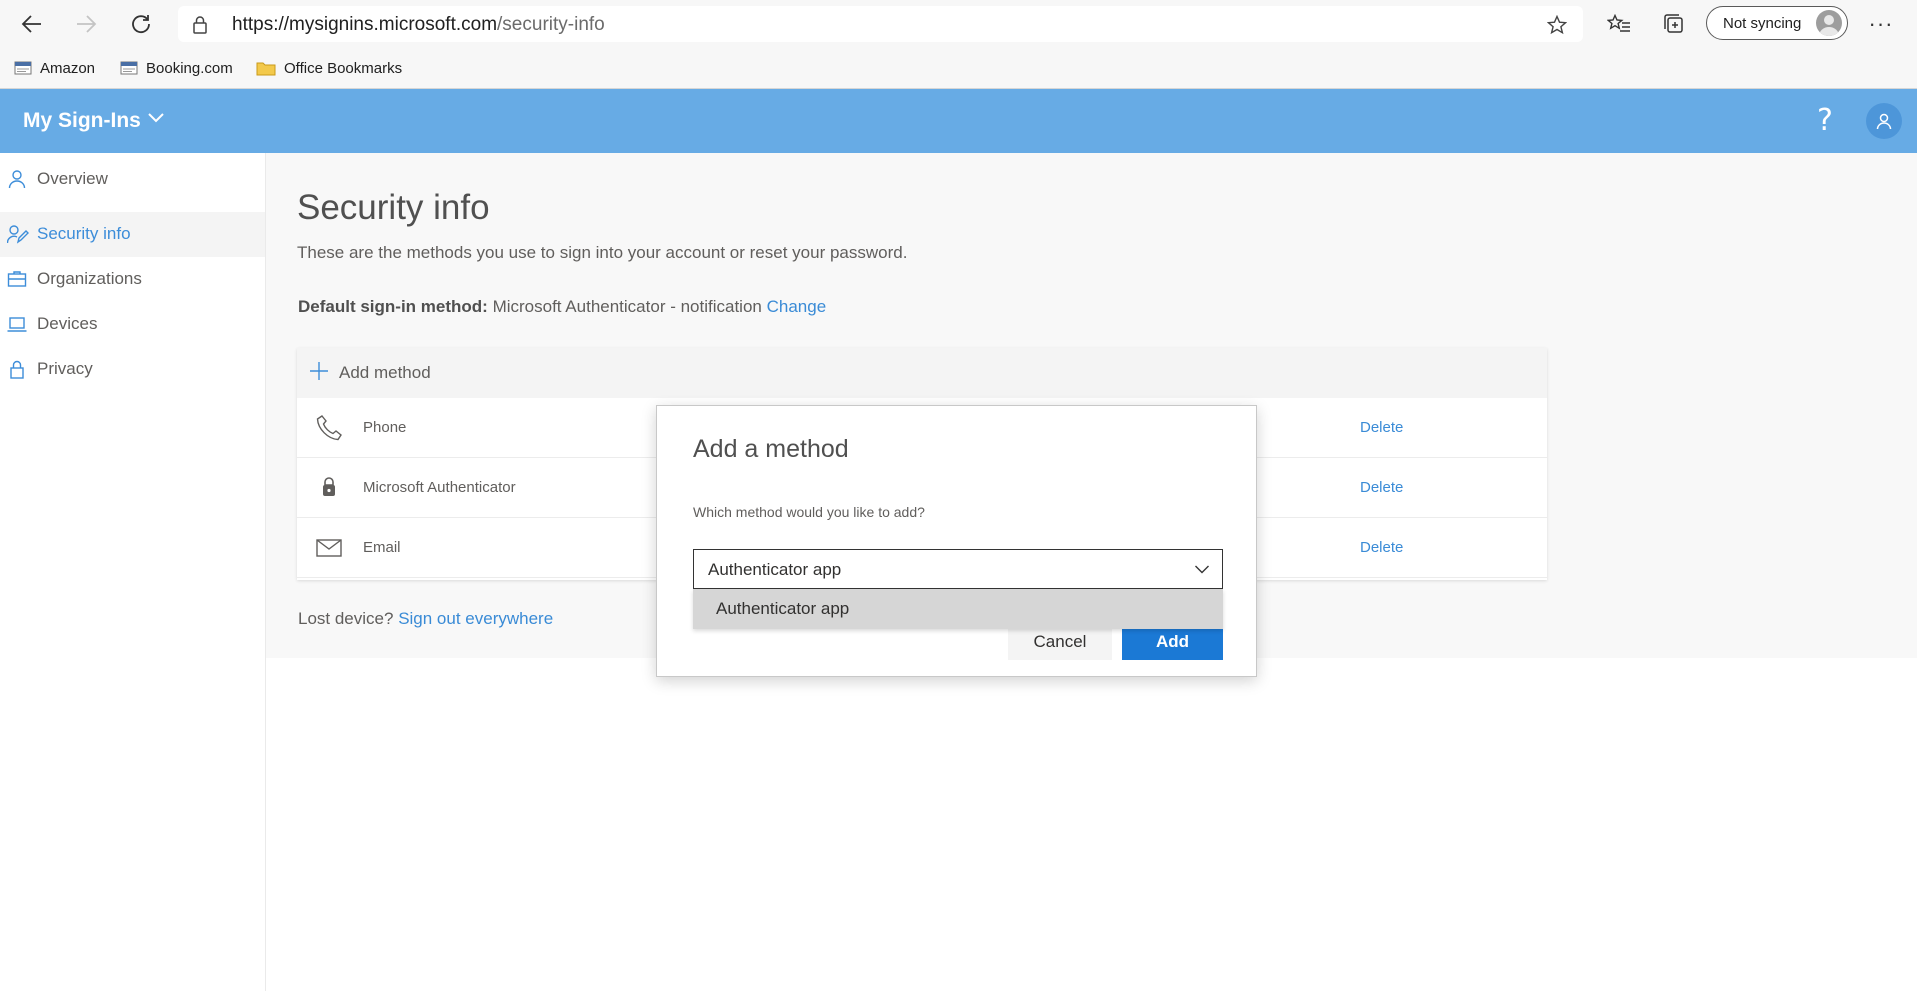 The image size is (1917, 991). I want to click on favorite-star-icon, so click(1557, 25).